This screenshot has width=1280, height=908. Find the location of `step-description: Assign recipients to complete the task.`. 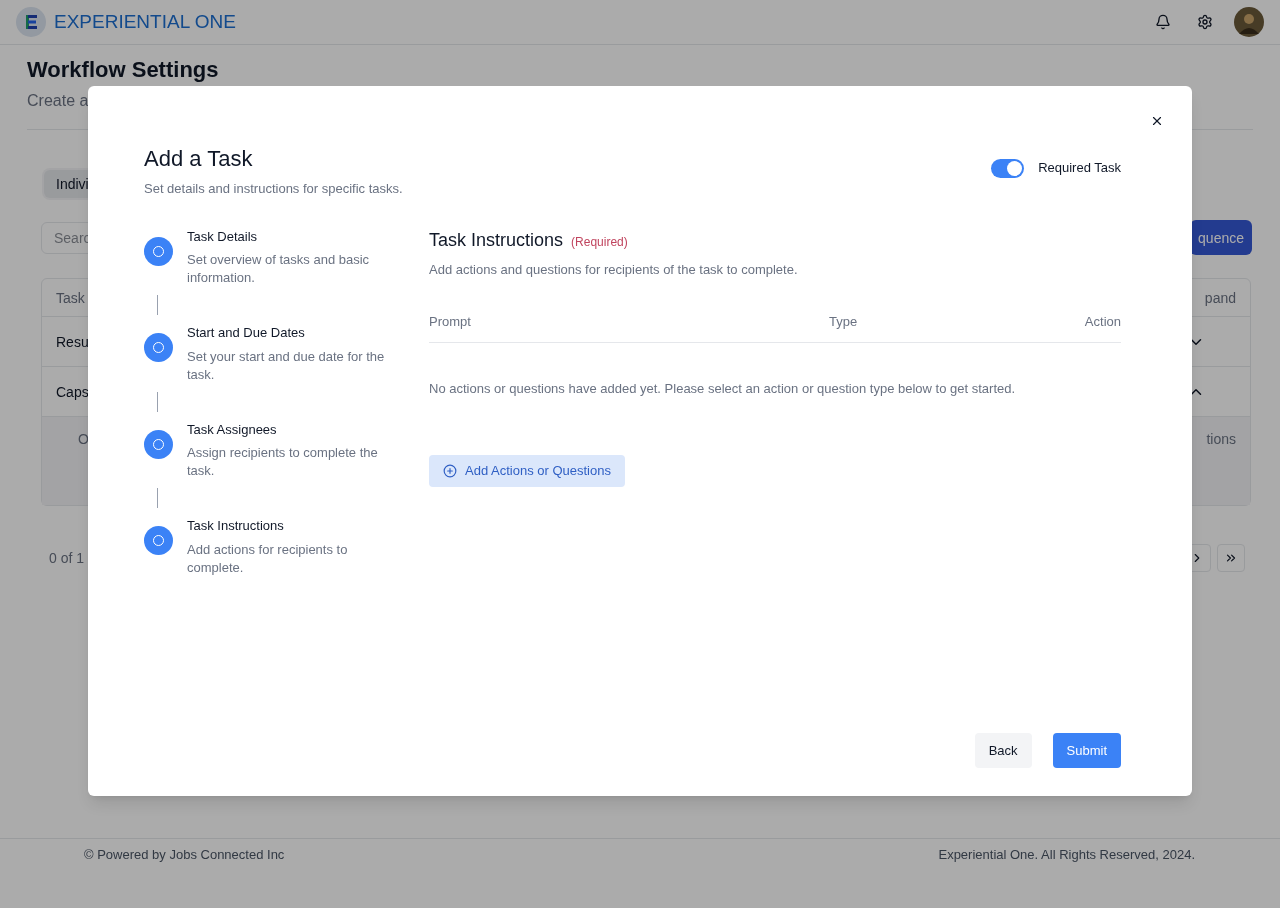

step-description: Assign recipients to complete the task. is located at coordinates (283, 462).